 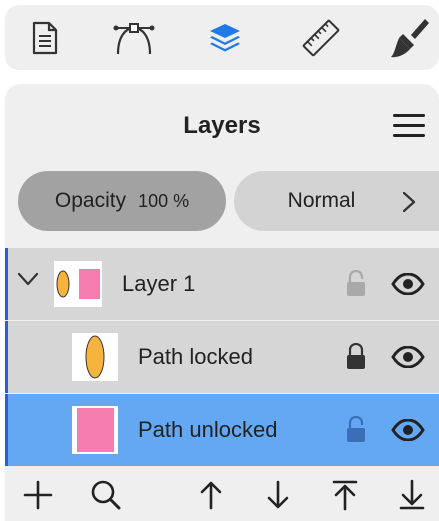 I want to click on menu-button, so click(x=409, y=125).